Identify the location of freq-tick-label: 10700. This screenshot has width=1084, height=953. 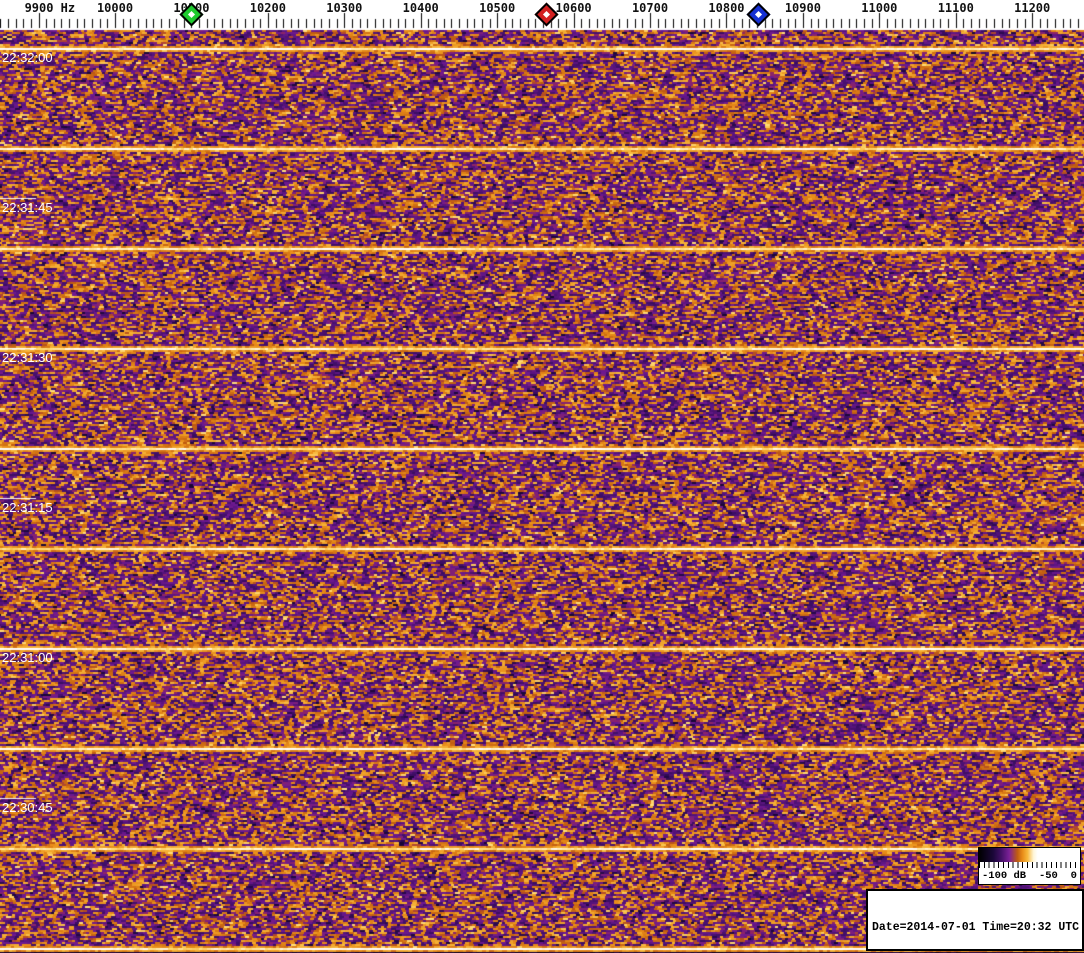
(650, 8).